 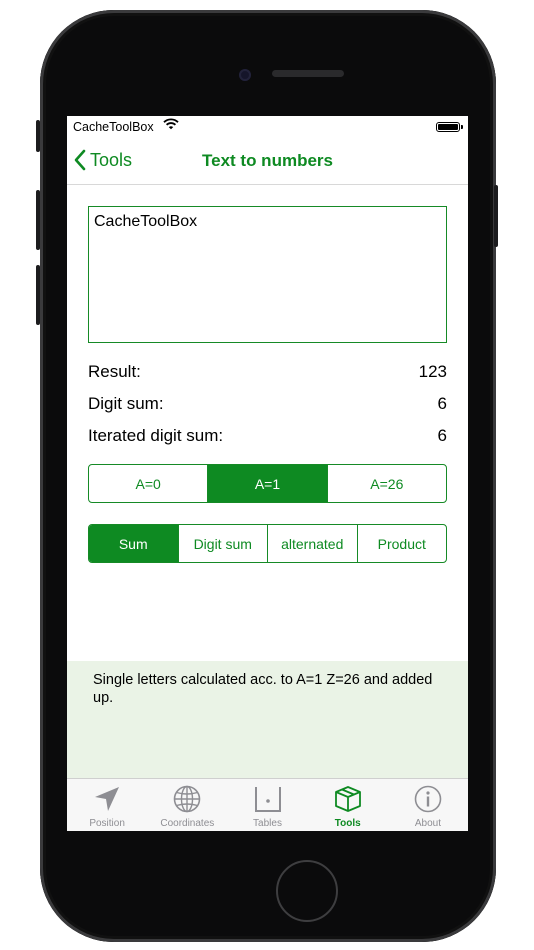 What do you see at coordinates (267, 274) in the screenshot?
I see `text-input: CacheToolBox` at bounding box center [267, 274].